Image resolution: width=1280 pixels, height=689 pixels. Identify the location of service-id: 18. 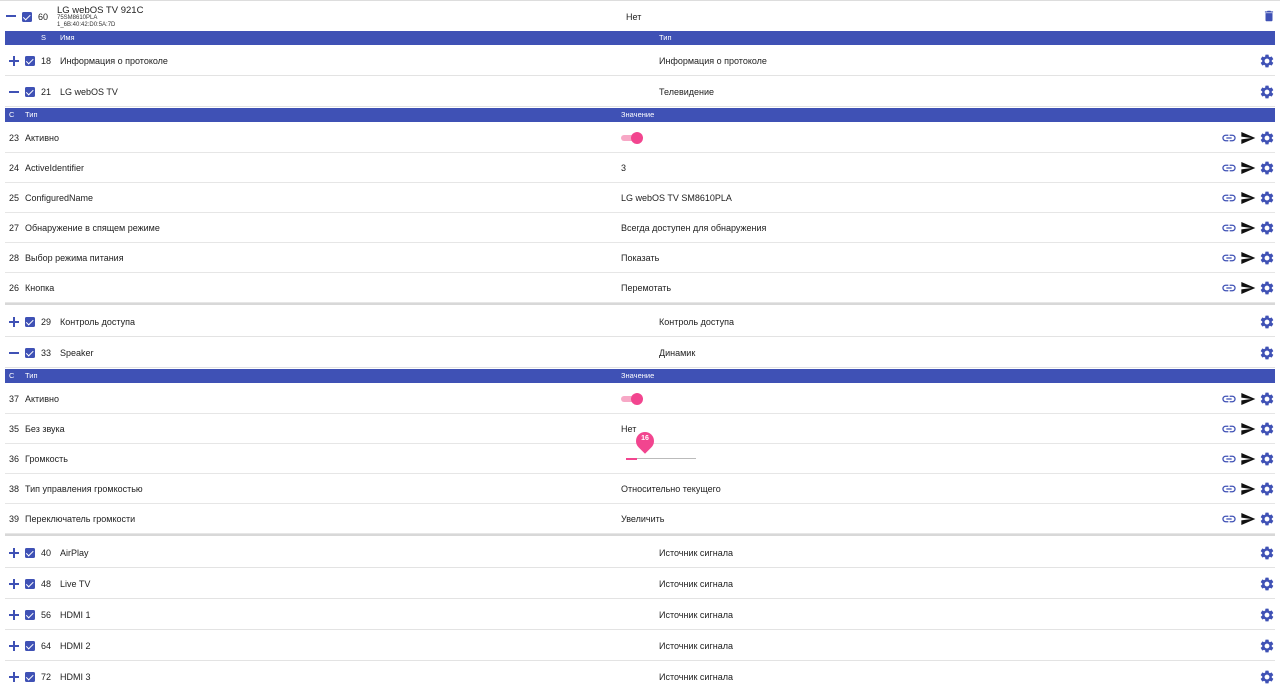
(46, 61).